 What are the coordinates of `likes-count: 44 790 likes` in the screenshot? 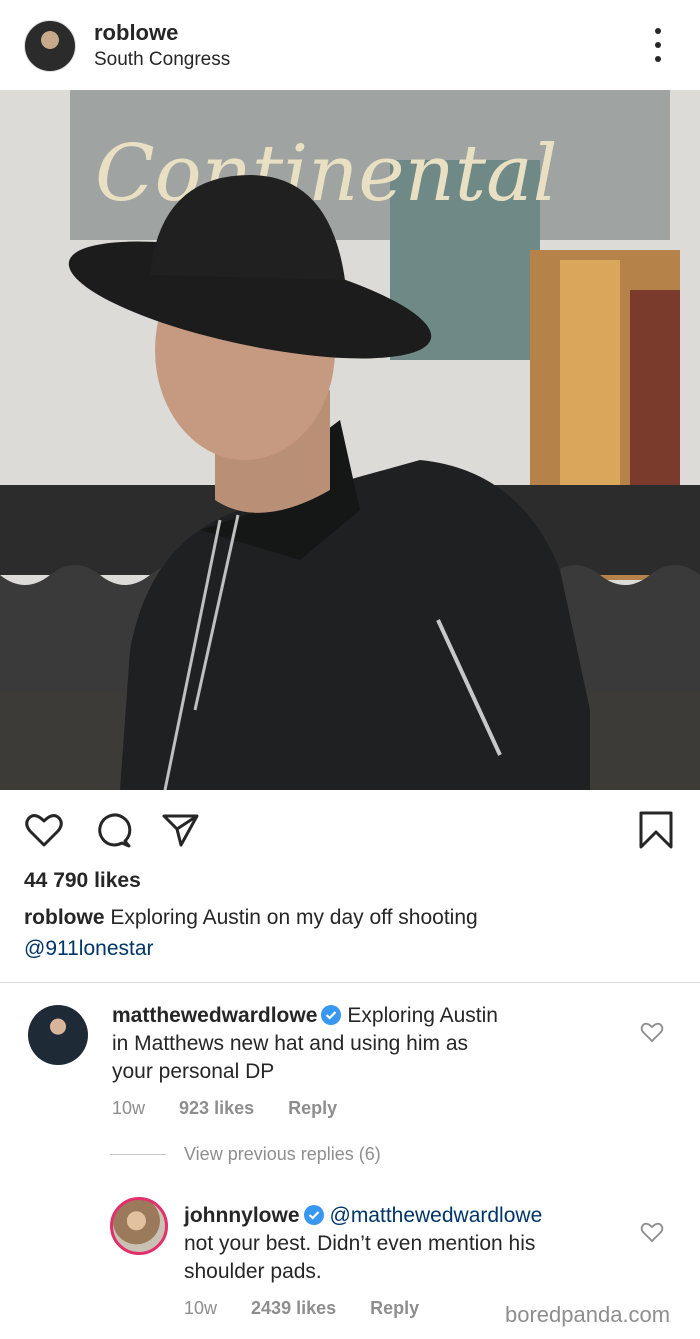 It's located at (82, 881).